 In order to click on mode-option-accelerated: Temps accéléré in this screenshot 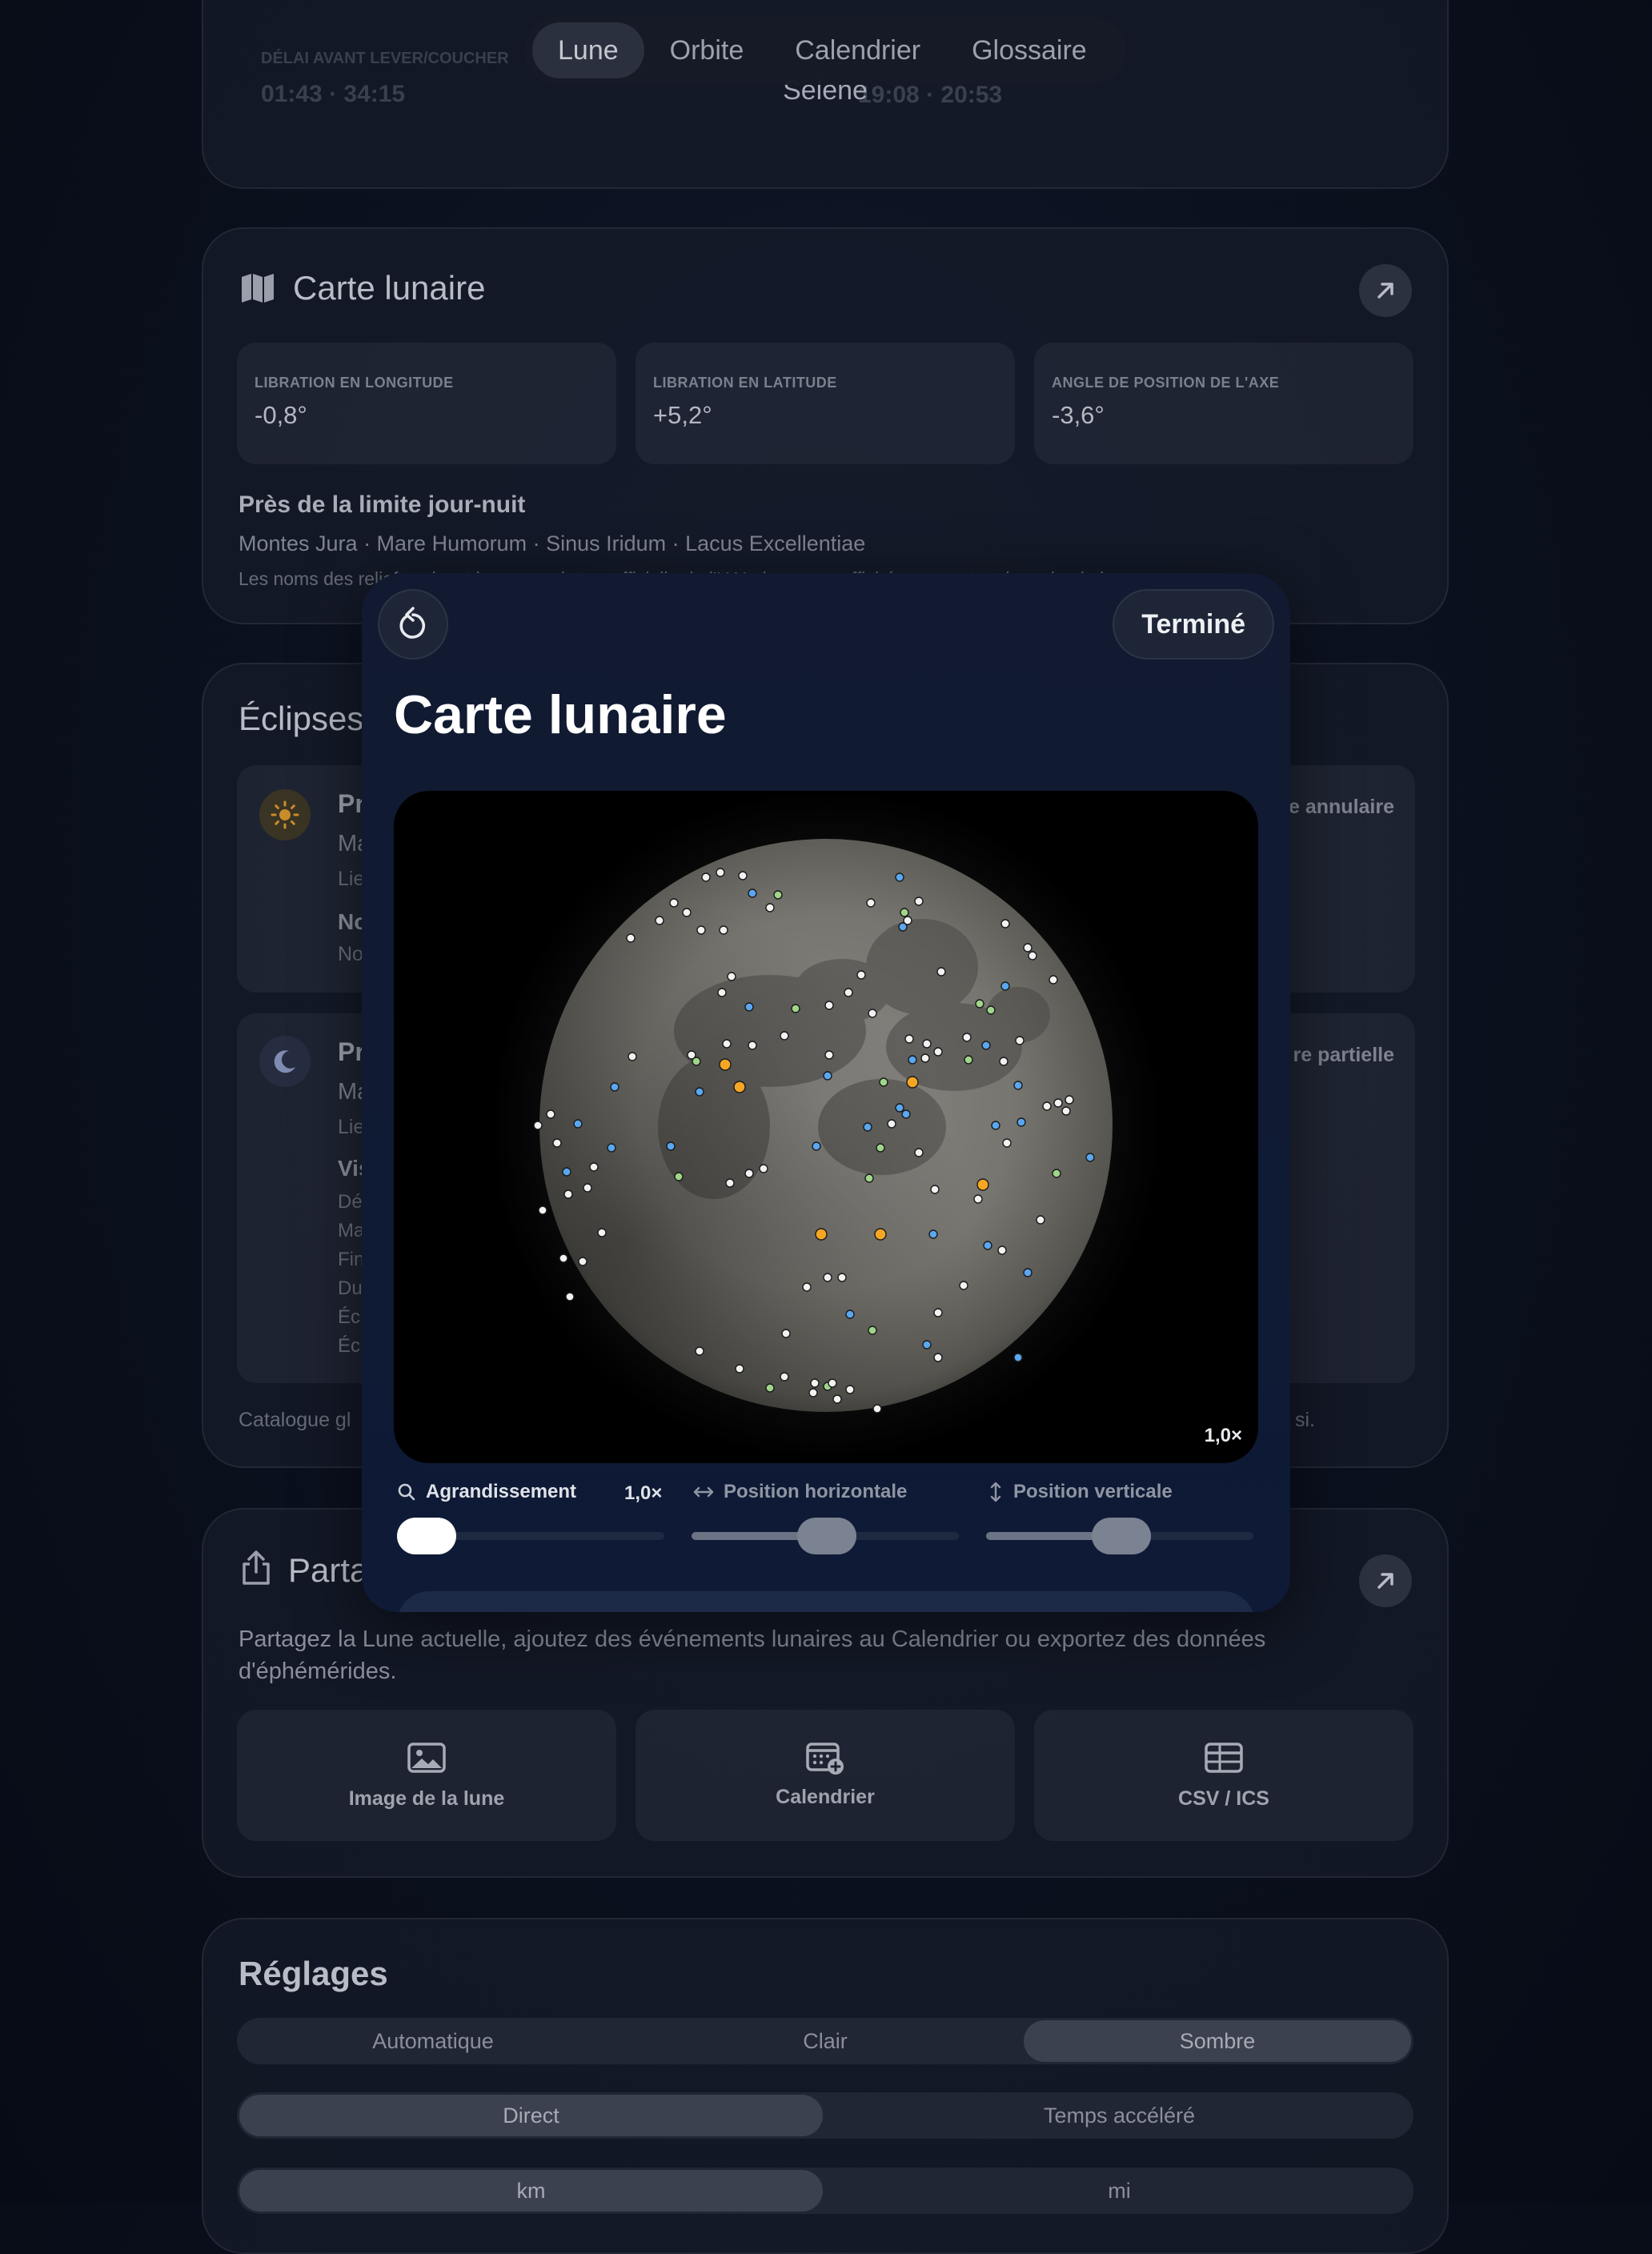, I will do `click(1119, 2115)`.